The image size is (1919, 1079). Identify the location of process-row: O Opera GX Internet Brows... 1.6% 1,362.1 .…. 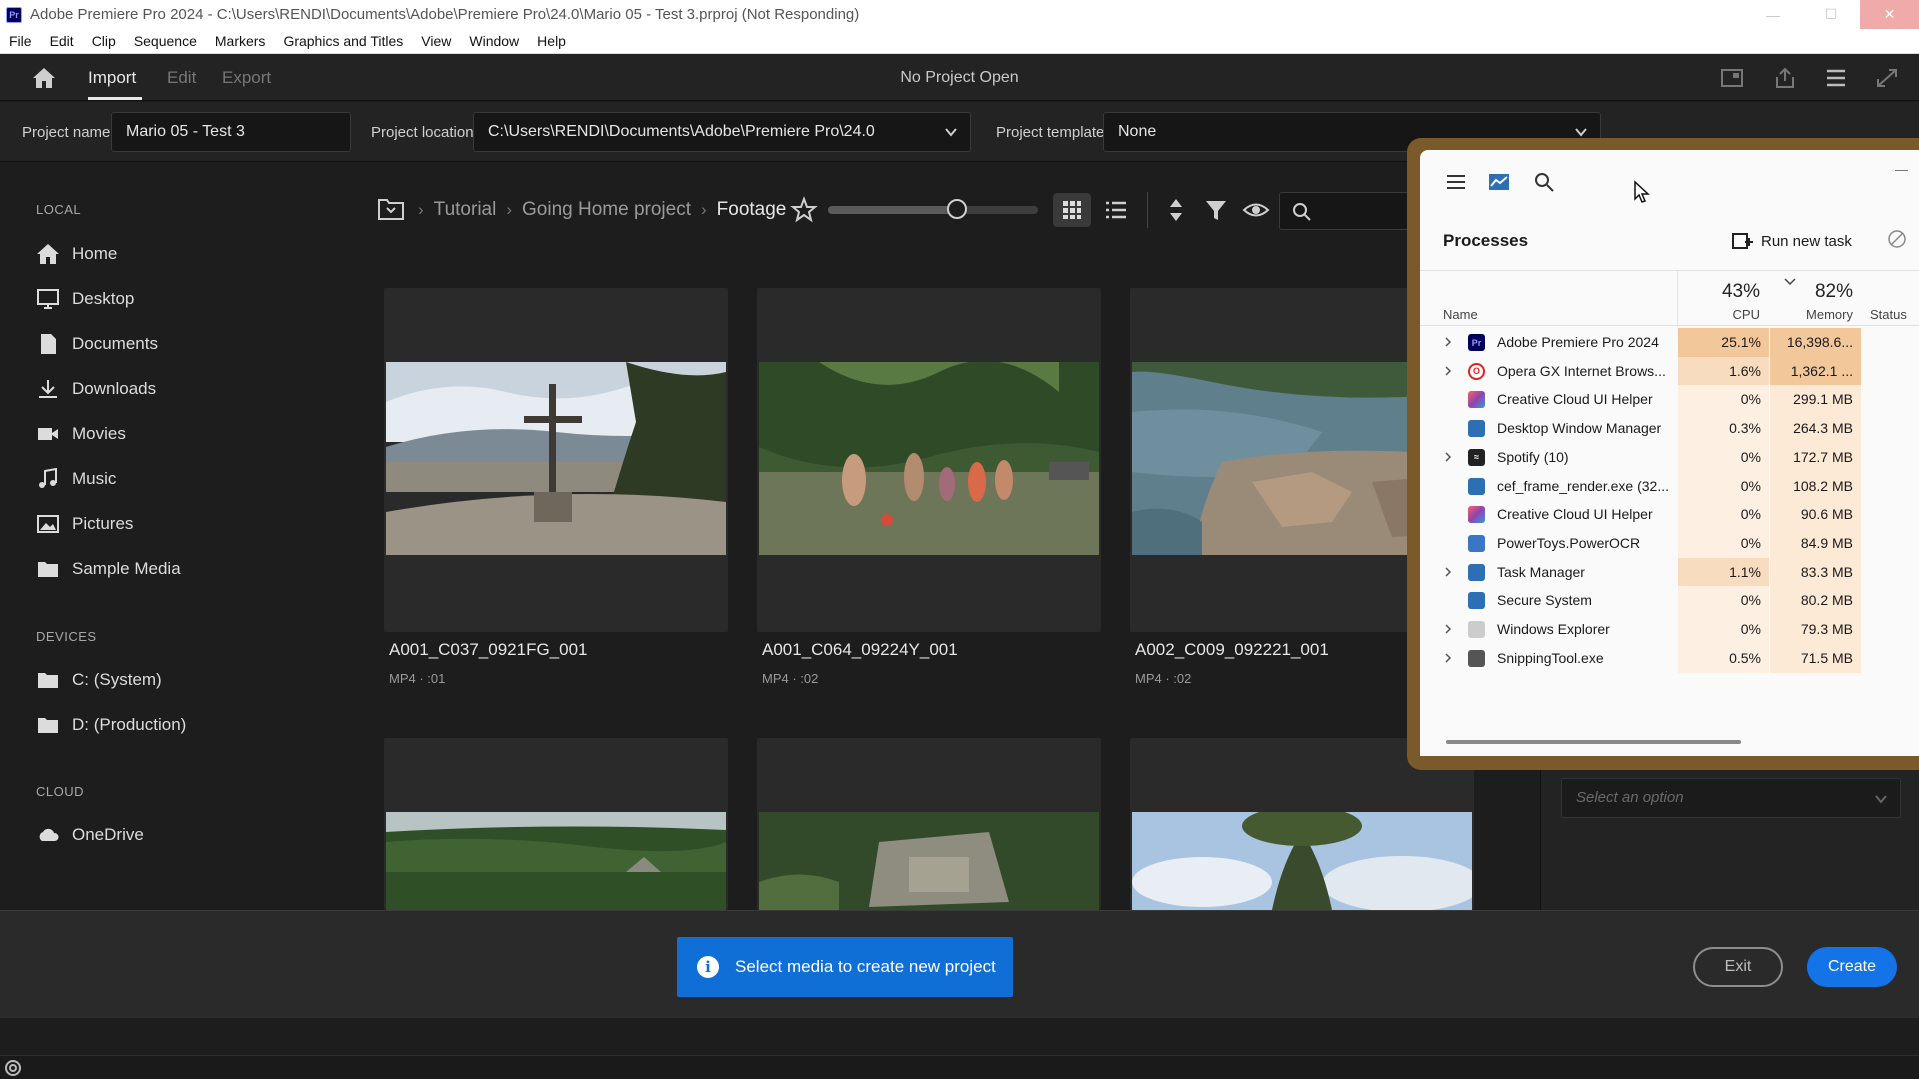
(1669, 371).